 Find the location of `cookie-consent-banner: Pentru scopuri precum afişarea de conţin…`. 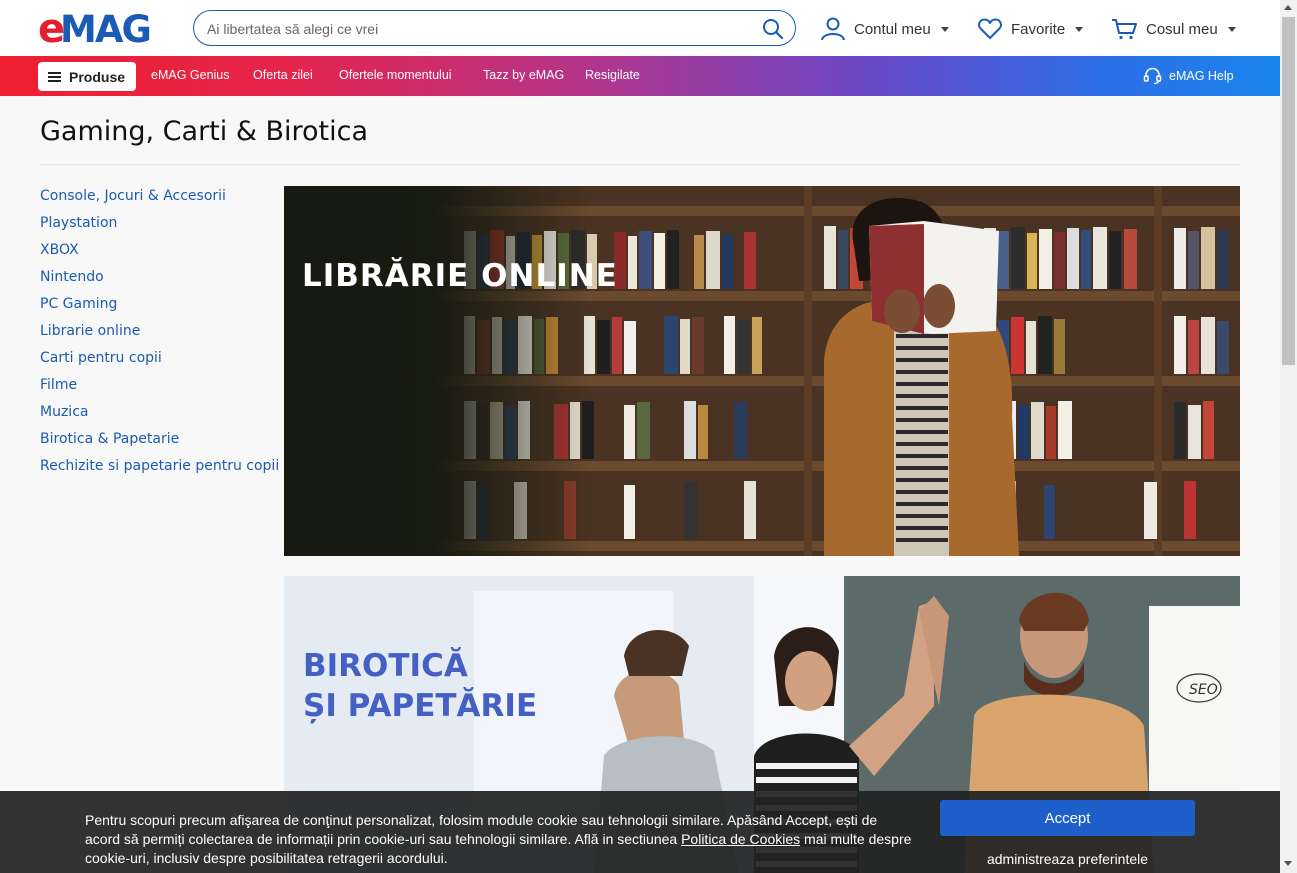

cookie-consent-banner: Pentru scopuri precum afişarea de conţin… is located at coordinates (640, 832).